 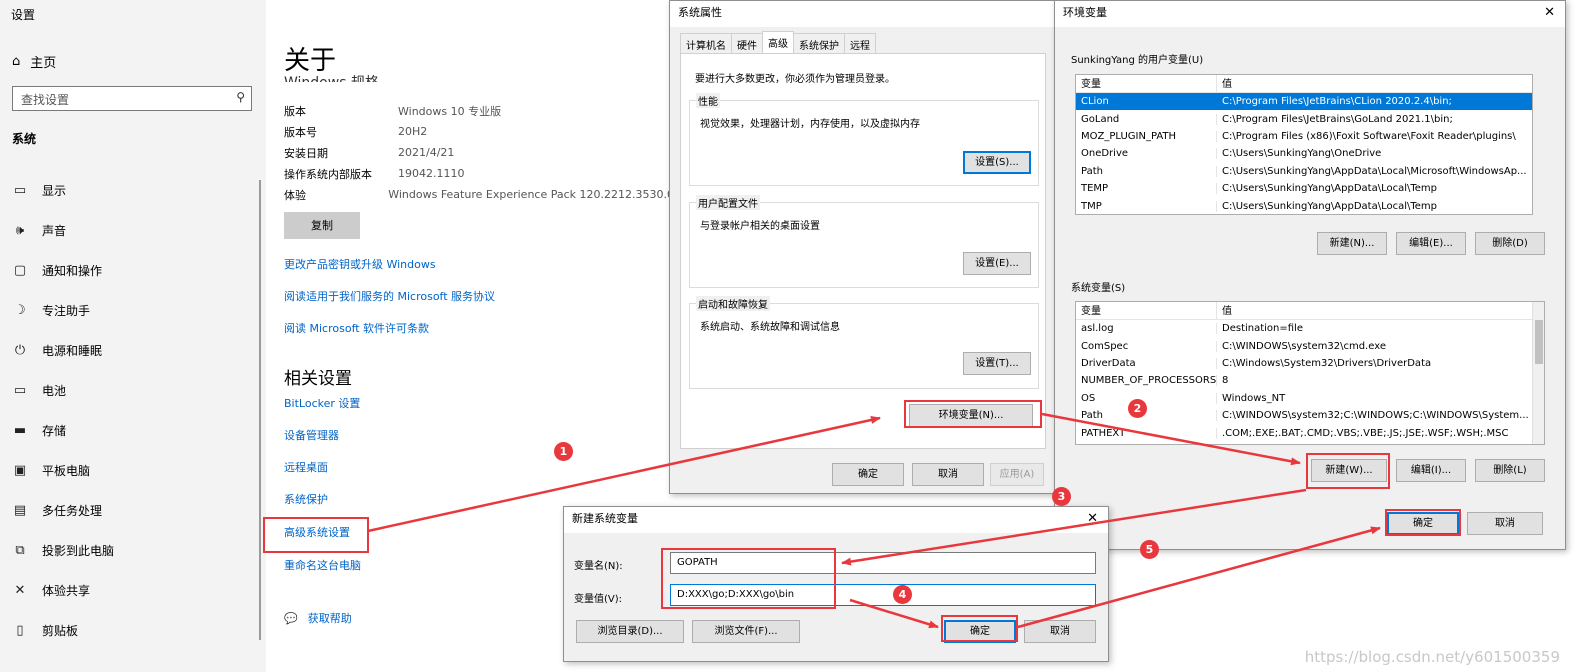 What do you see at coordinates (1149, 549) in the screenshot?
I see `step-marker-5: 5` at bounding box center [1149, 549].